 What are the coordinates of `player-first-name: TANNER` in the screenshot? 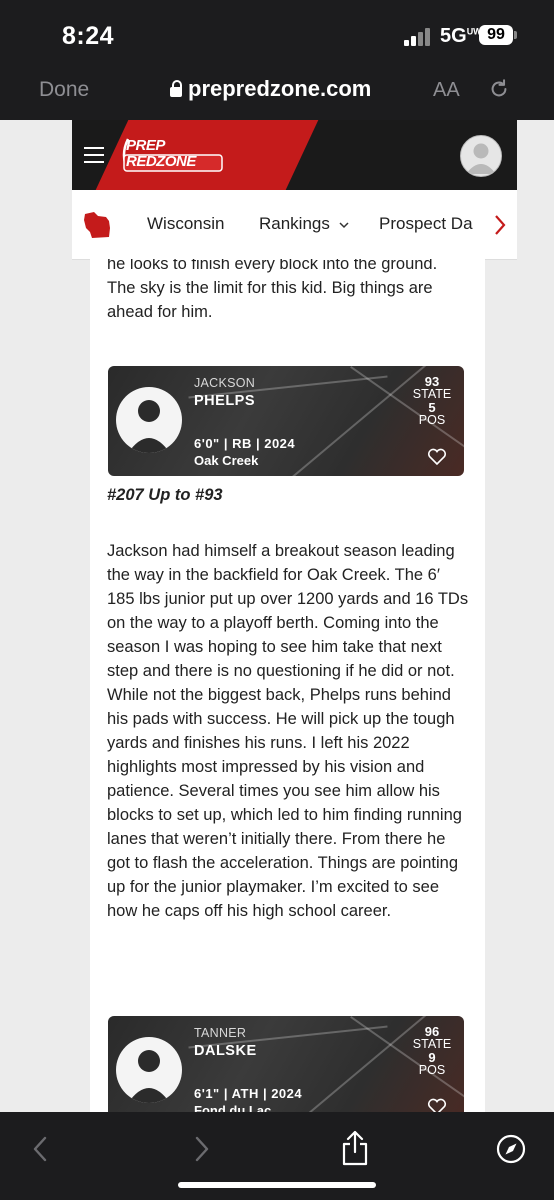 It's located at (220, 1033).